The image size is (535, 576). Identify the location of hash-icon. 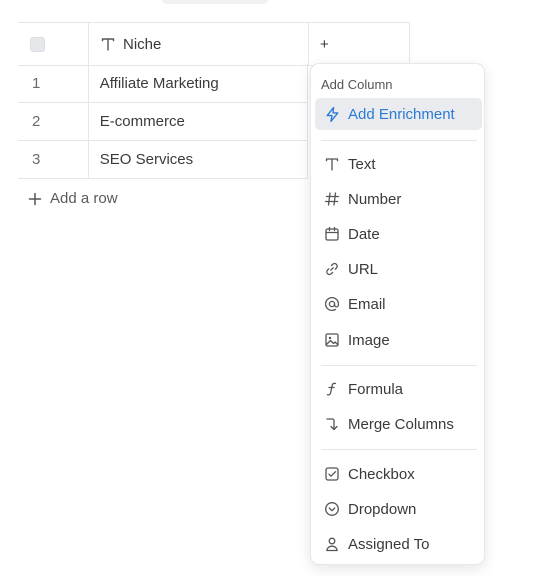
(332, 199).